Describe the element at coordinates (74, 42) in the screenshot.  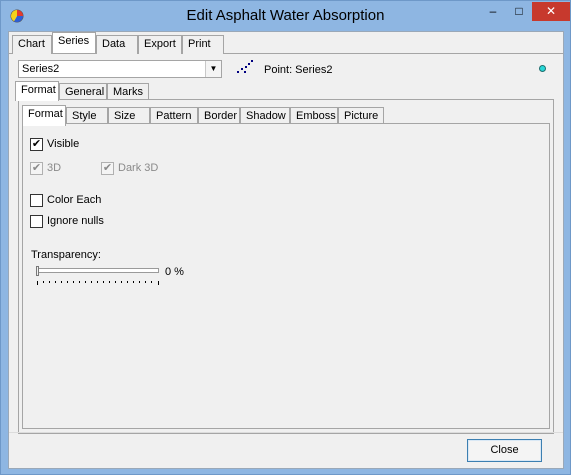
I see `tab-series: Series` at that location.